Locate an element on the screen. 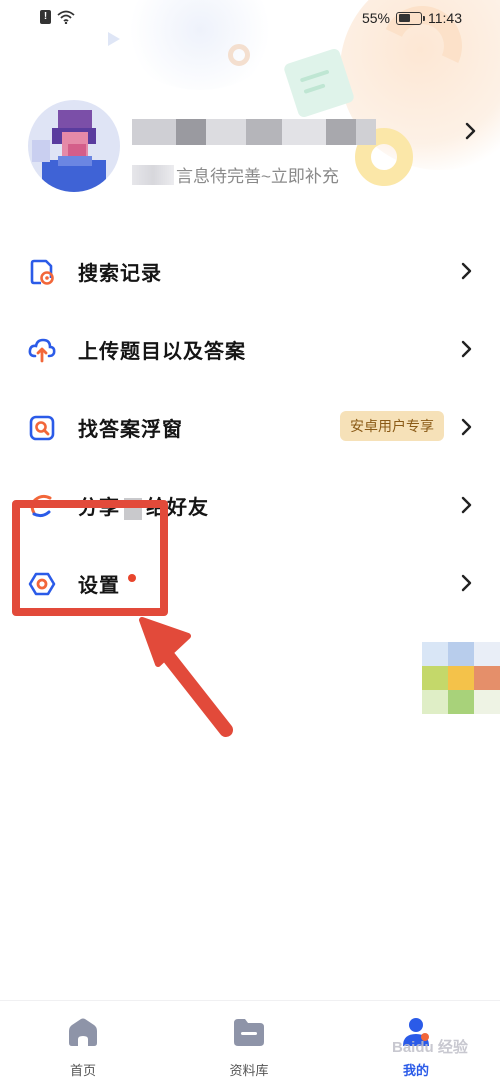  menu-item-upload-questions: 上传题目以及答案 is located at coordinates (250, 349).